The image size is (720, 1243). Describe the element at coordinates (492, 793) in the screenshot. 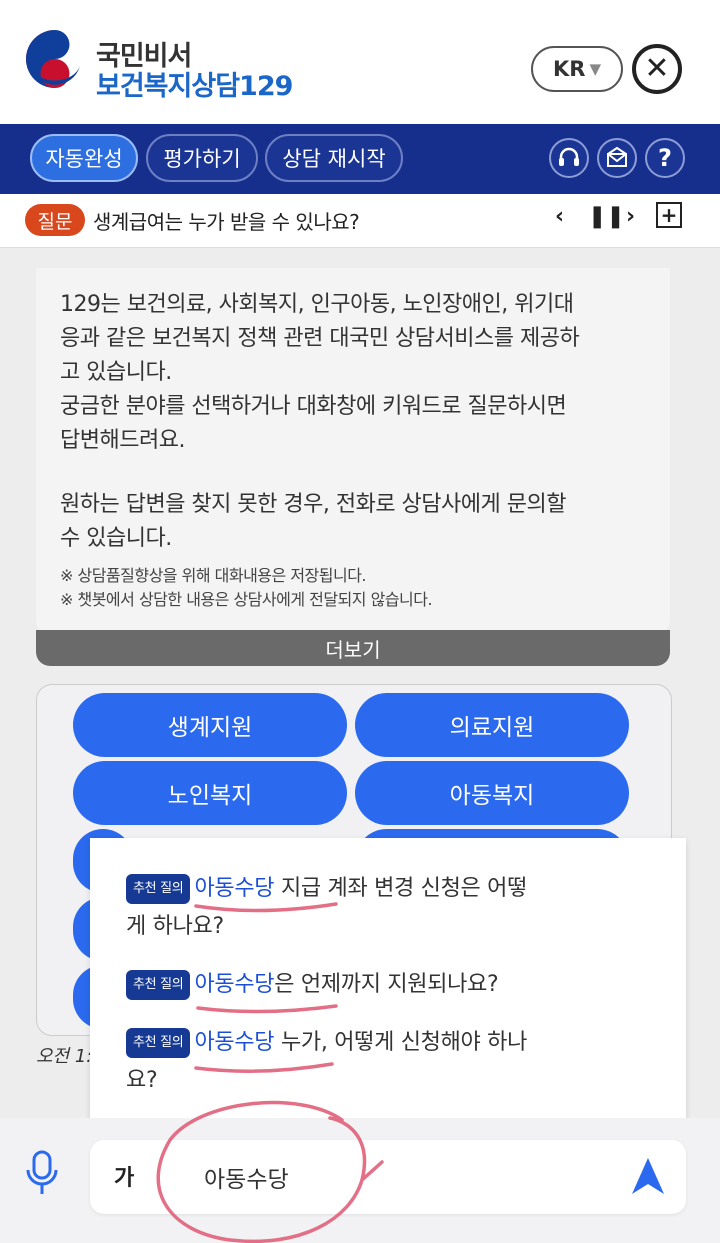

I see `category-button-child-welfare: 아동복지` at that location.